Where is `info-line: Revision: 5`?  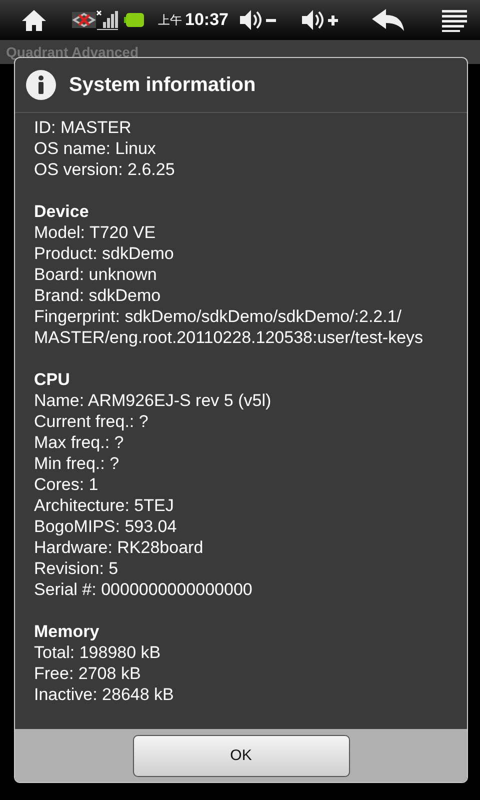 info-line: Revision: 5 is located at coordinates (77, 568).